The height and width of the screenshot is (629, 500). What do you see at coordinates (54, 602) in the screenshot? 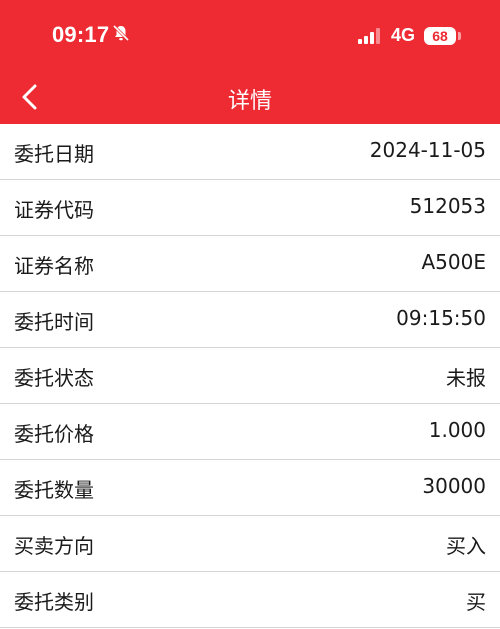
I see `row-label: 委托类别` at bounding box center [54, 602].